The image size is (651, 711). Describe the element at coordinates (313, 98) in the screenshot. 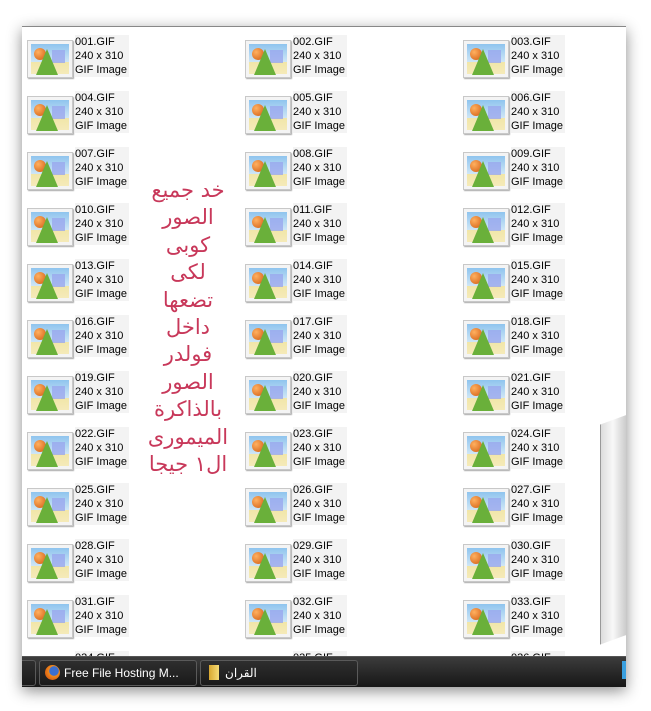

I see `file-name: 005.GIF` at that location.